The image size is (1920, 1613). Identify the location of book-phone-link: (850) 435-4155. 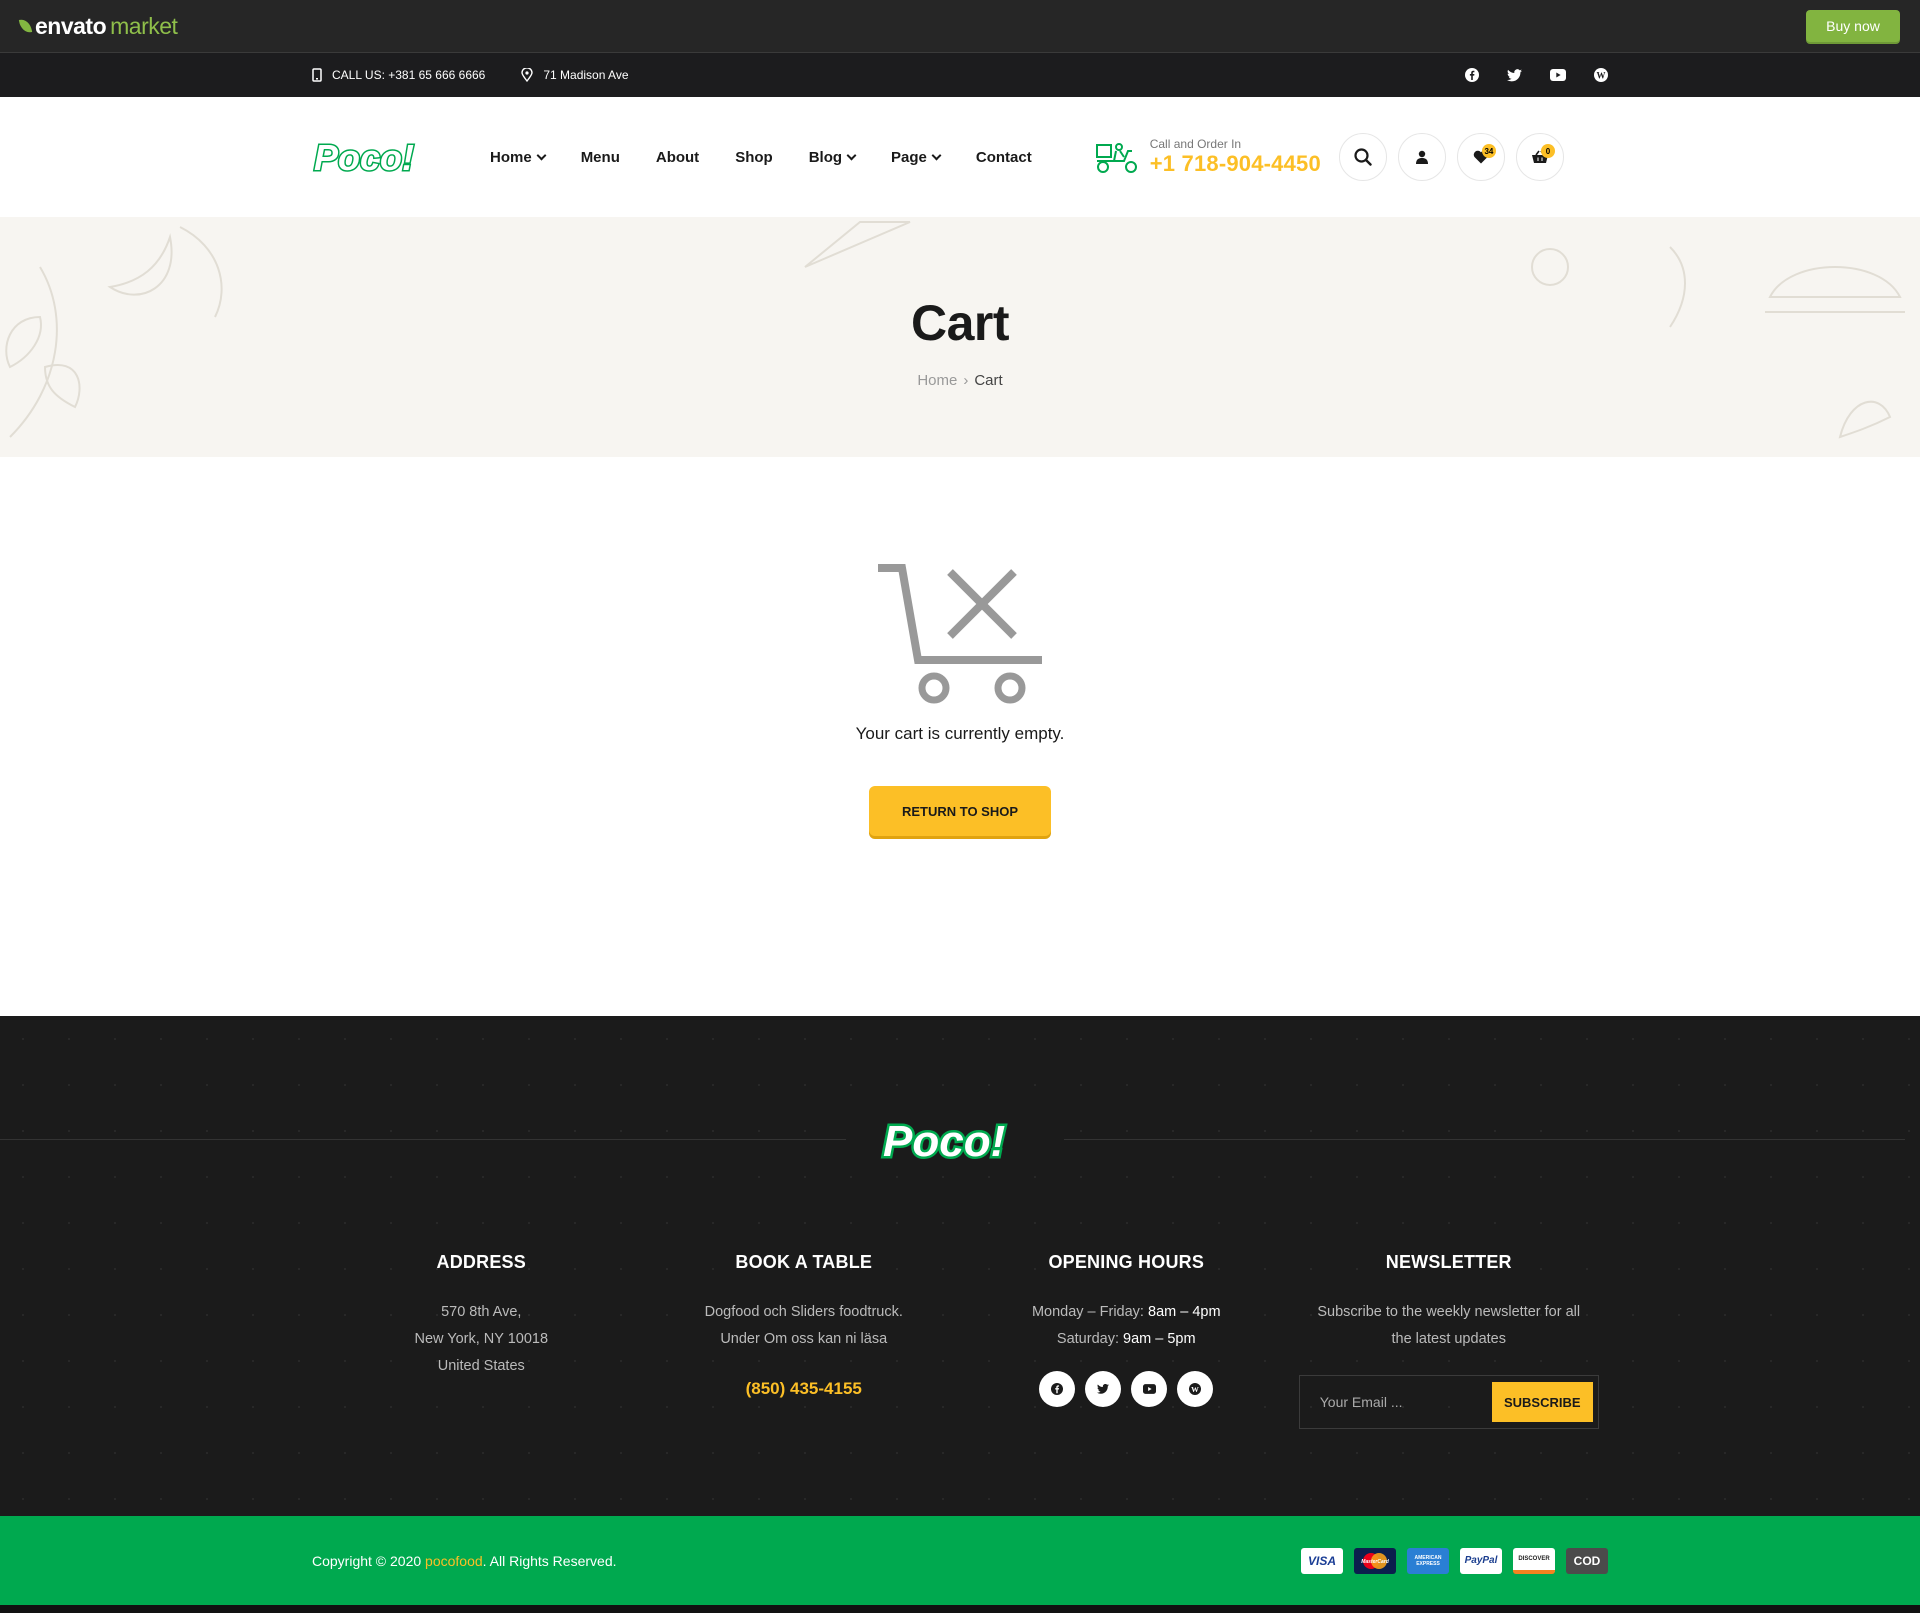
(804, 1388).